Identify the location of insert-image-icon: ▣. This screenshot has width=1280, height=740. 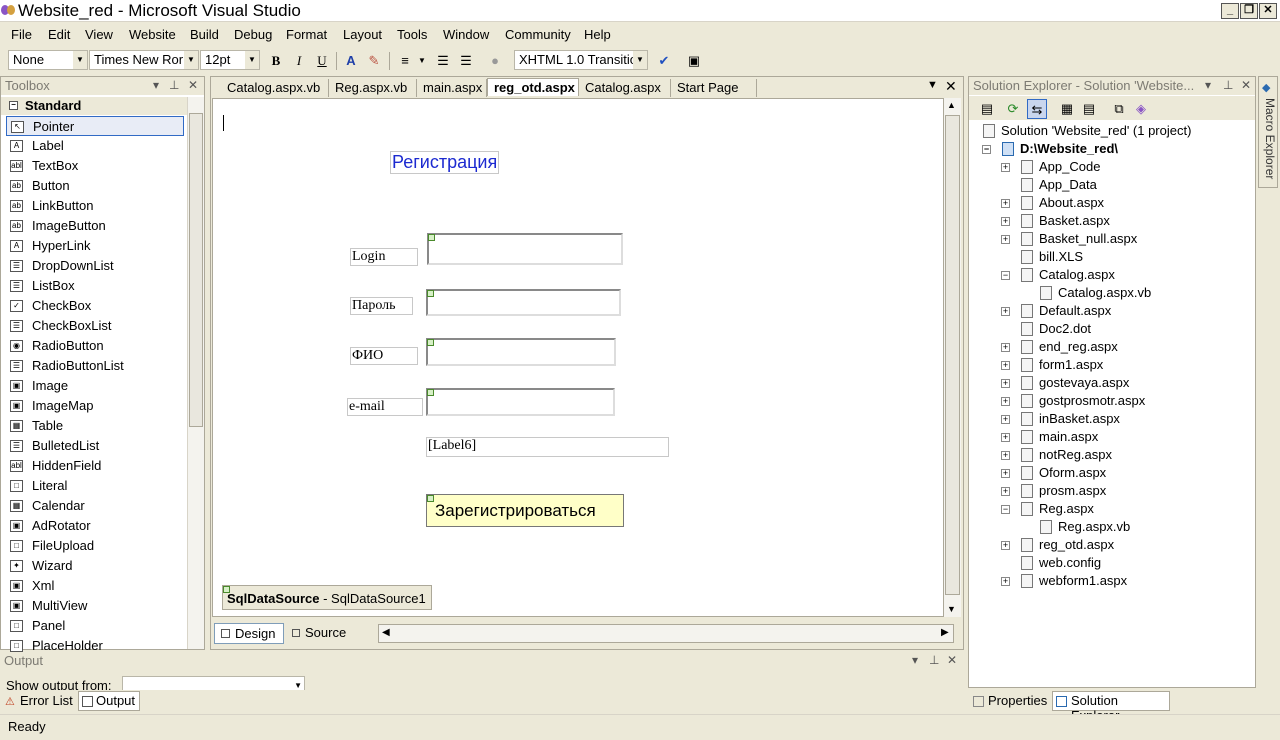
(694, 61).